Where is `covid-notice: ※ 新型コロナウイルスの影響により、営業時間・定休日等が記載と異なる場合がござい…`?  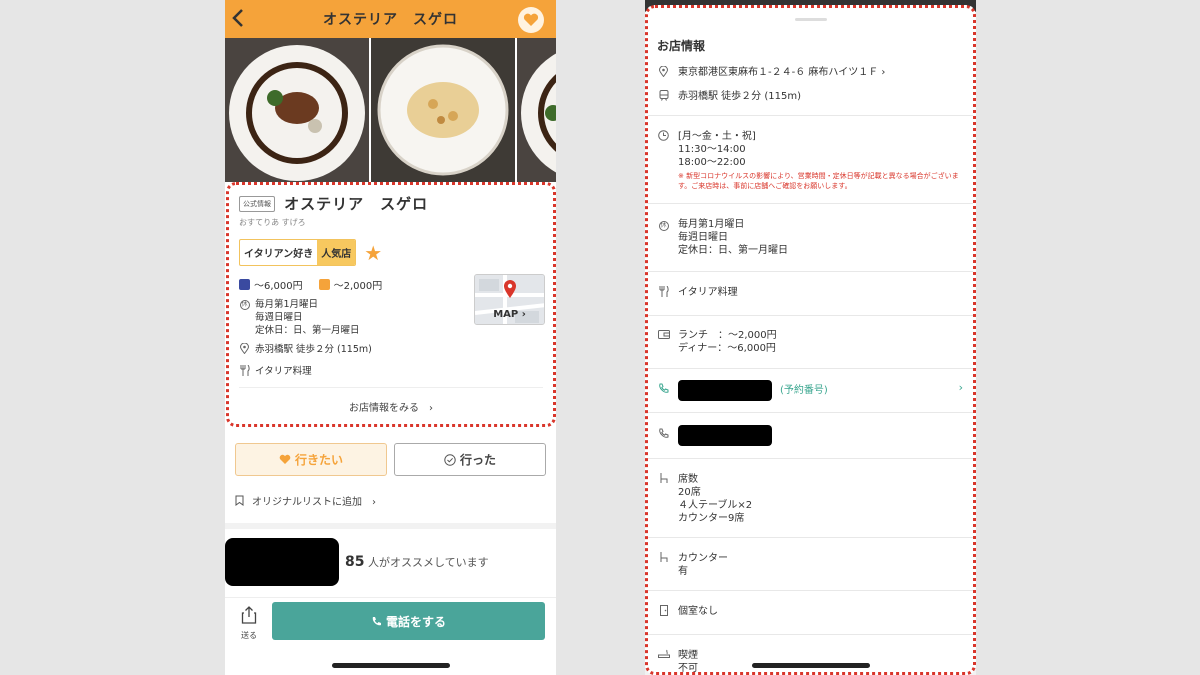 covid-notice: ※ 新型コロナウイルスの影響により、営業時間・定休日等が記載と異なる場合がござい… is located at coordinates (818, 181).